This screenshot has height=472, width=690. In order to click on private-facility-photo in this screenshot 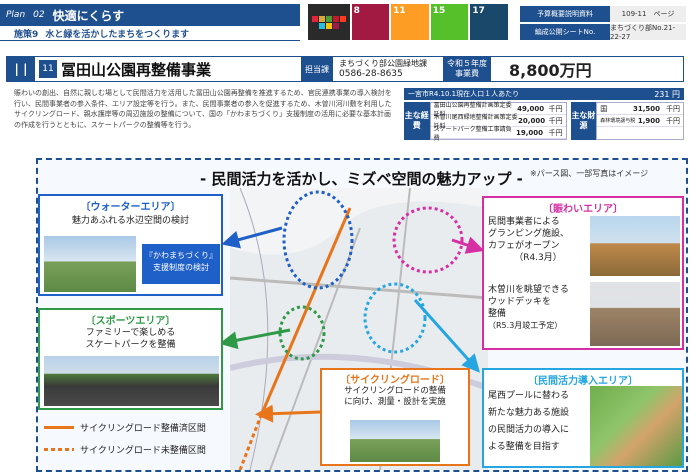, I will do `click(636, 426)`.